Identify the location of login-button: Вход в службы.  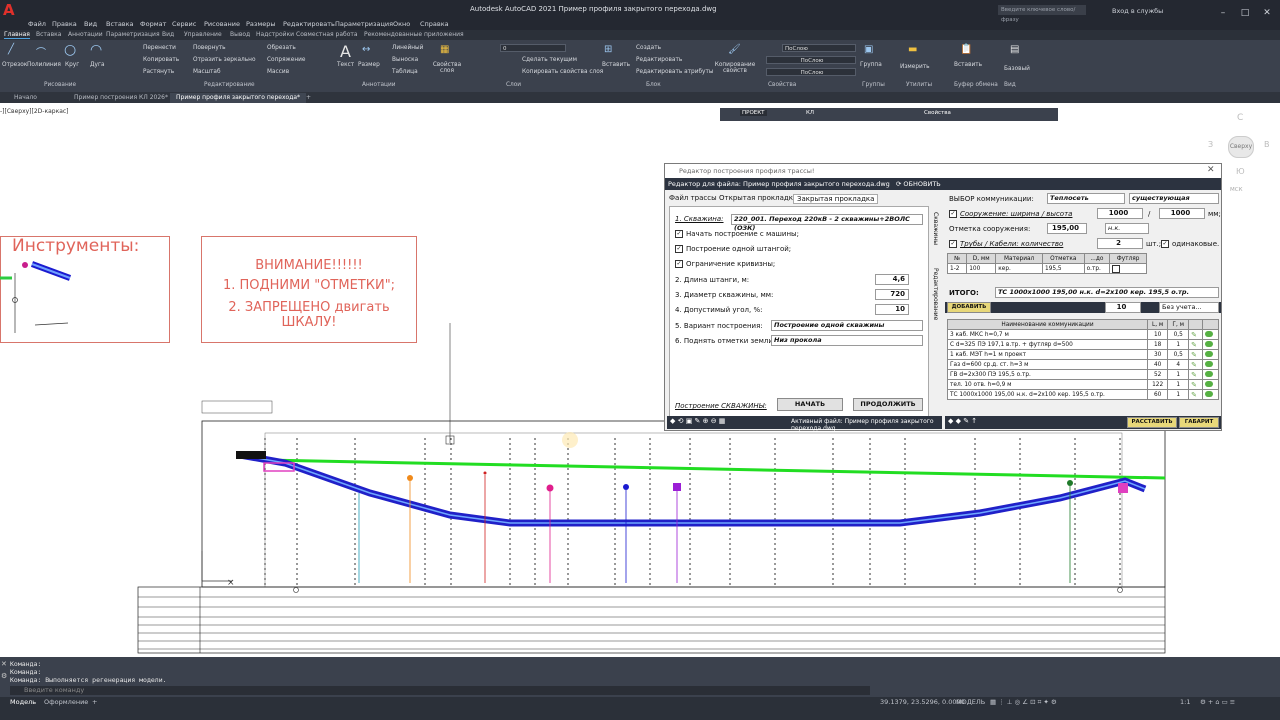
(1137, 11).